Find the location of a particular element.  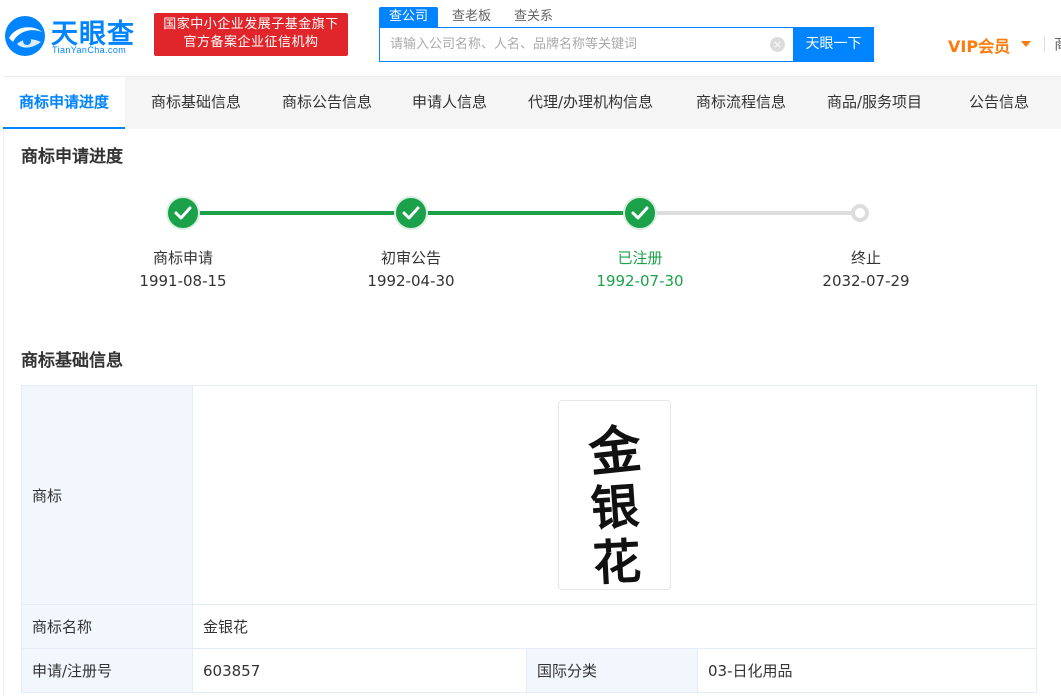

step-2-date: 1992-04-30 is located at coordinates (411, 281).